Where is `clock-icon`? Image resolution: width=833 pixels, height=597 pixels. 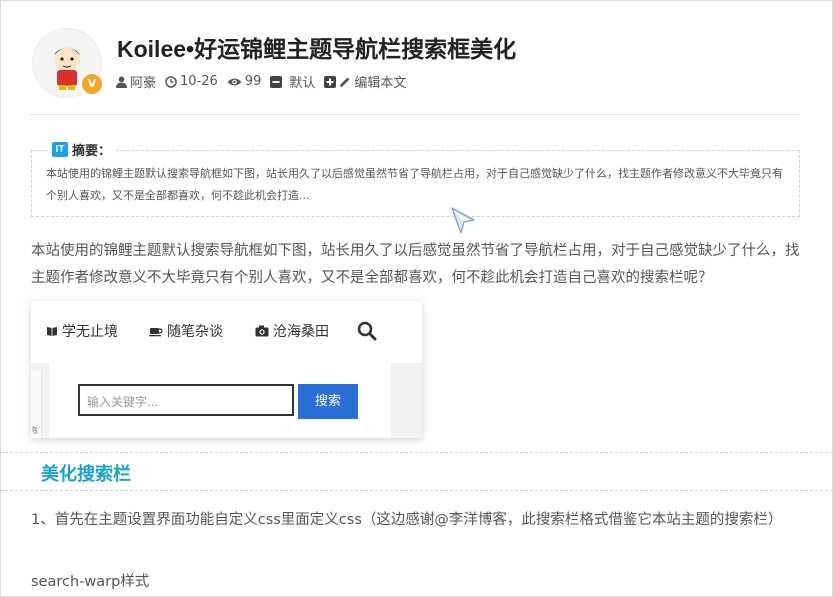
clock-icon is located at coordinates (171, 81).